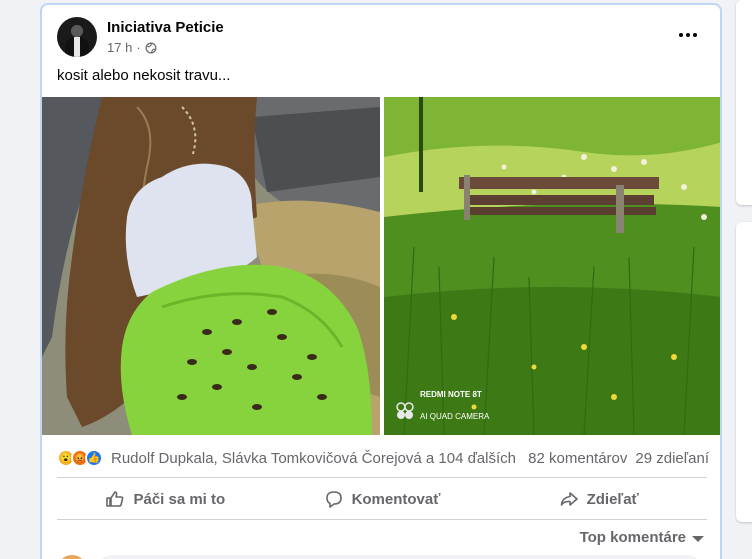 The height and width of the screenshot is (559, 752). Describe the element at coordinates (165, 27) in the screenshot. I see `author-name: Iniciativa Peticie` at that location.